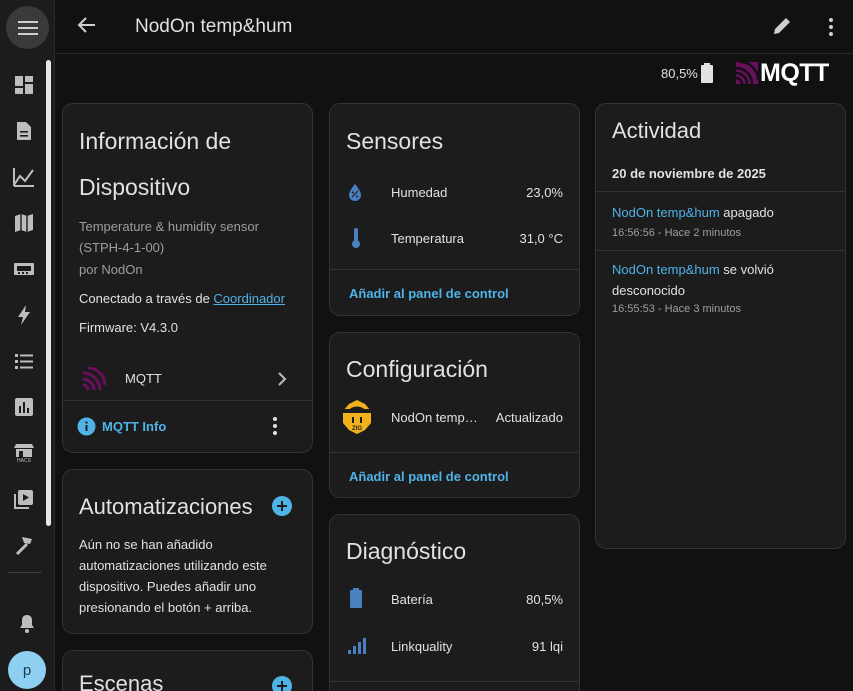 The image size is (853, 691). What do you see at coordinates (429, 476) in the screenshot?
I see `configuration-add-to-dashboard-button: Añadir al panel de control` at bounding box center [429, 476].